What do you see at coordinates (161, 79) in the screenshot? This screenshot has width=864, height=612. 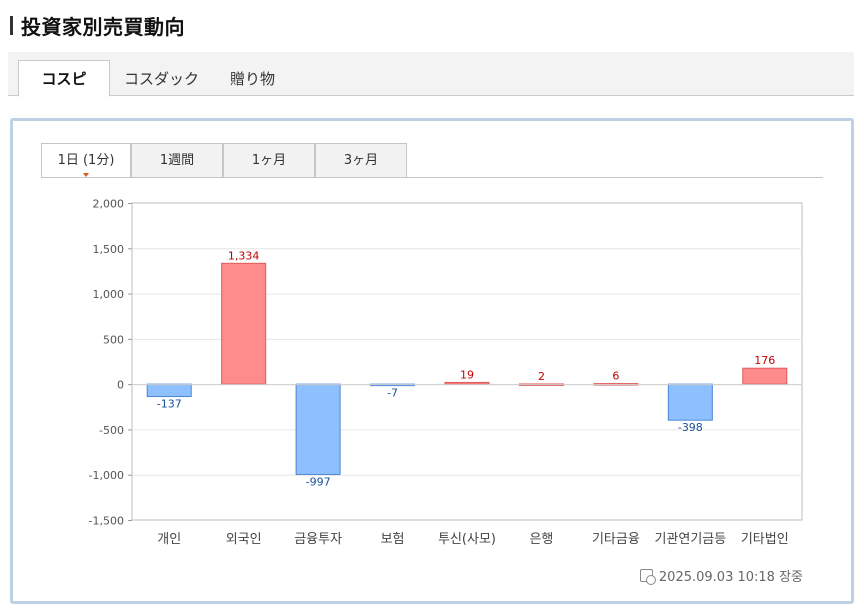 I see `tab-kosdaq: コスダック` at bounding box center [161, 79].